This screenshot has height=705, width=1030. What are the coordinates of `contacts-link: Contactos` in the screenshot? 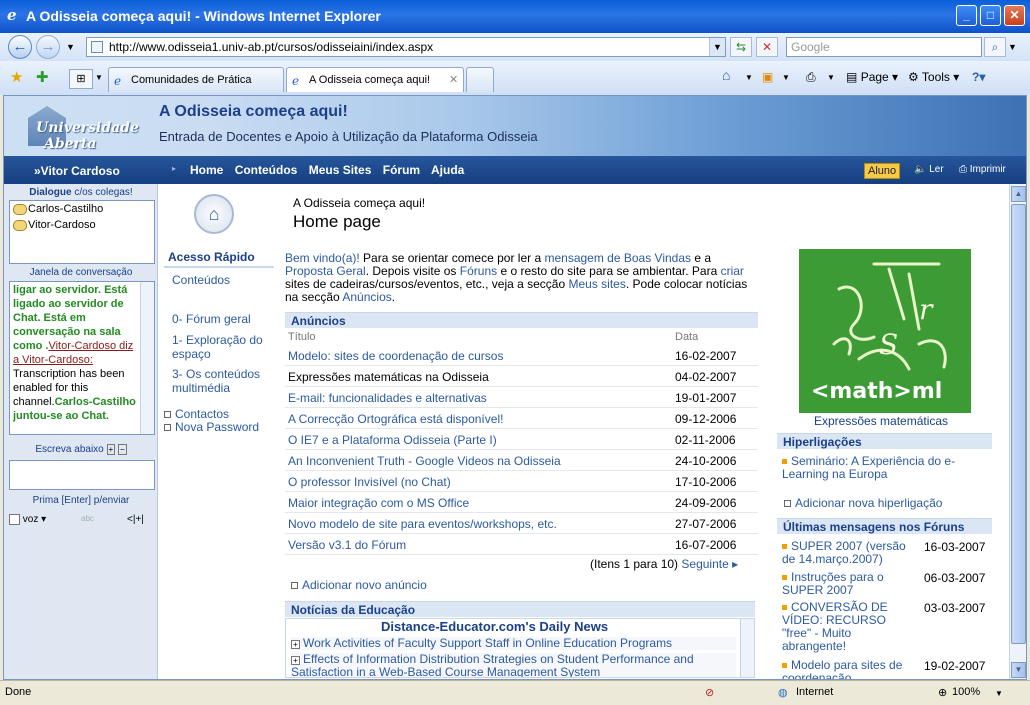 It's located at (196, 414).